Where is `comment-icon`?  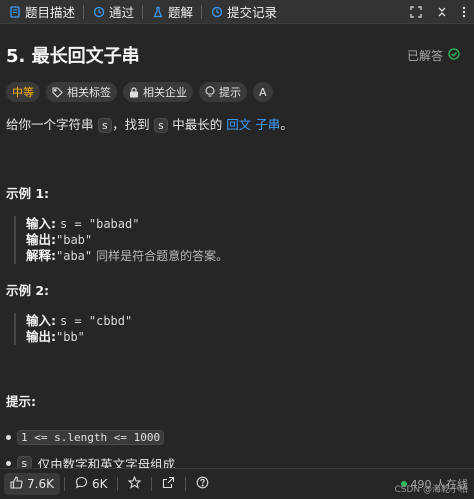
comment-icon is located at coordinates (81, 484).